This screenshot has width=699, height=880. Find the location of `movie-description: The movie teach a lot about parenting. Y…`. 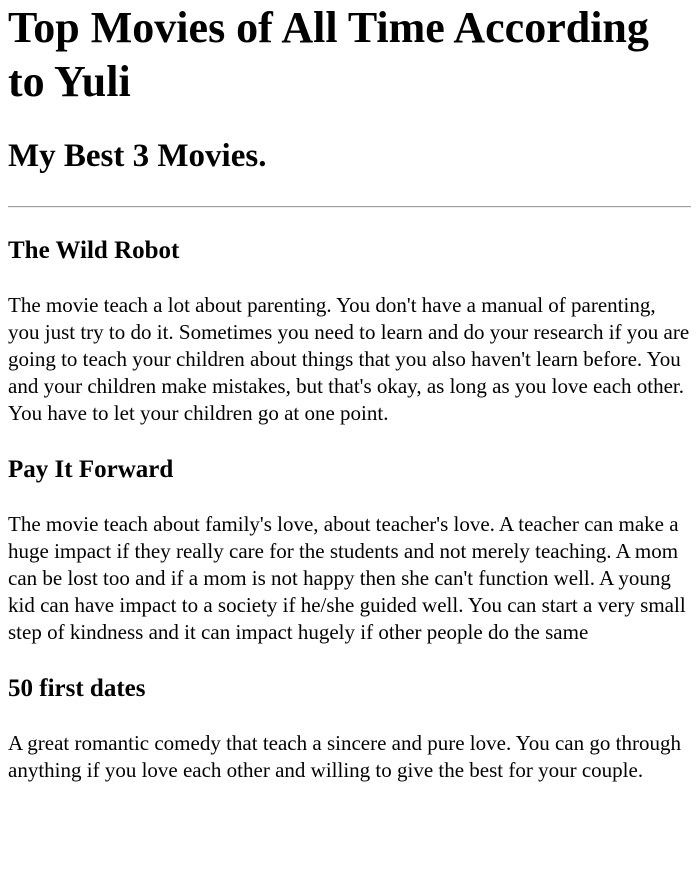

movie-description: The movie teach a lot about parenting. Y… is located at coordinates (349, 359).